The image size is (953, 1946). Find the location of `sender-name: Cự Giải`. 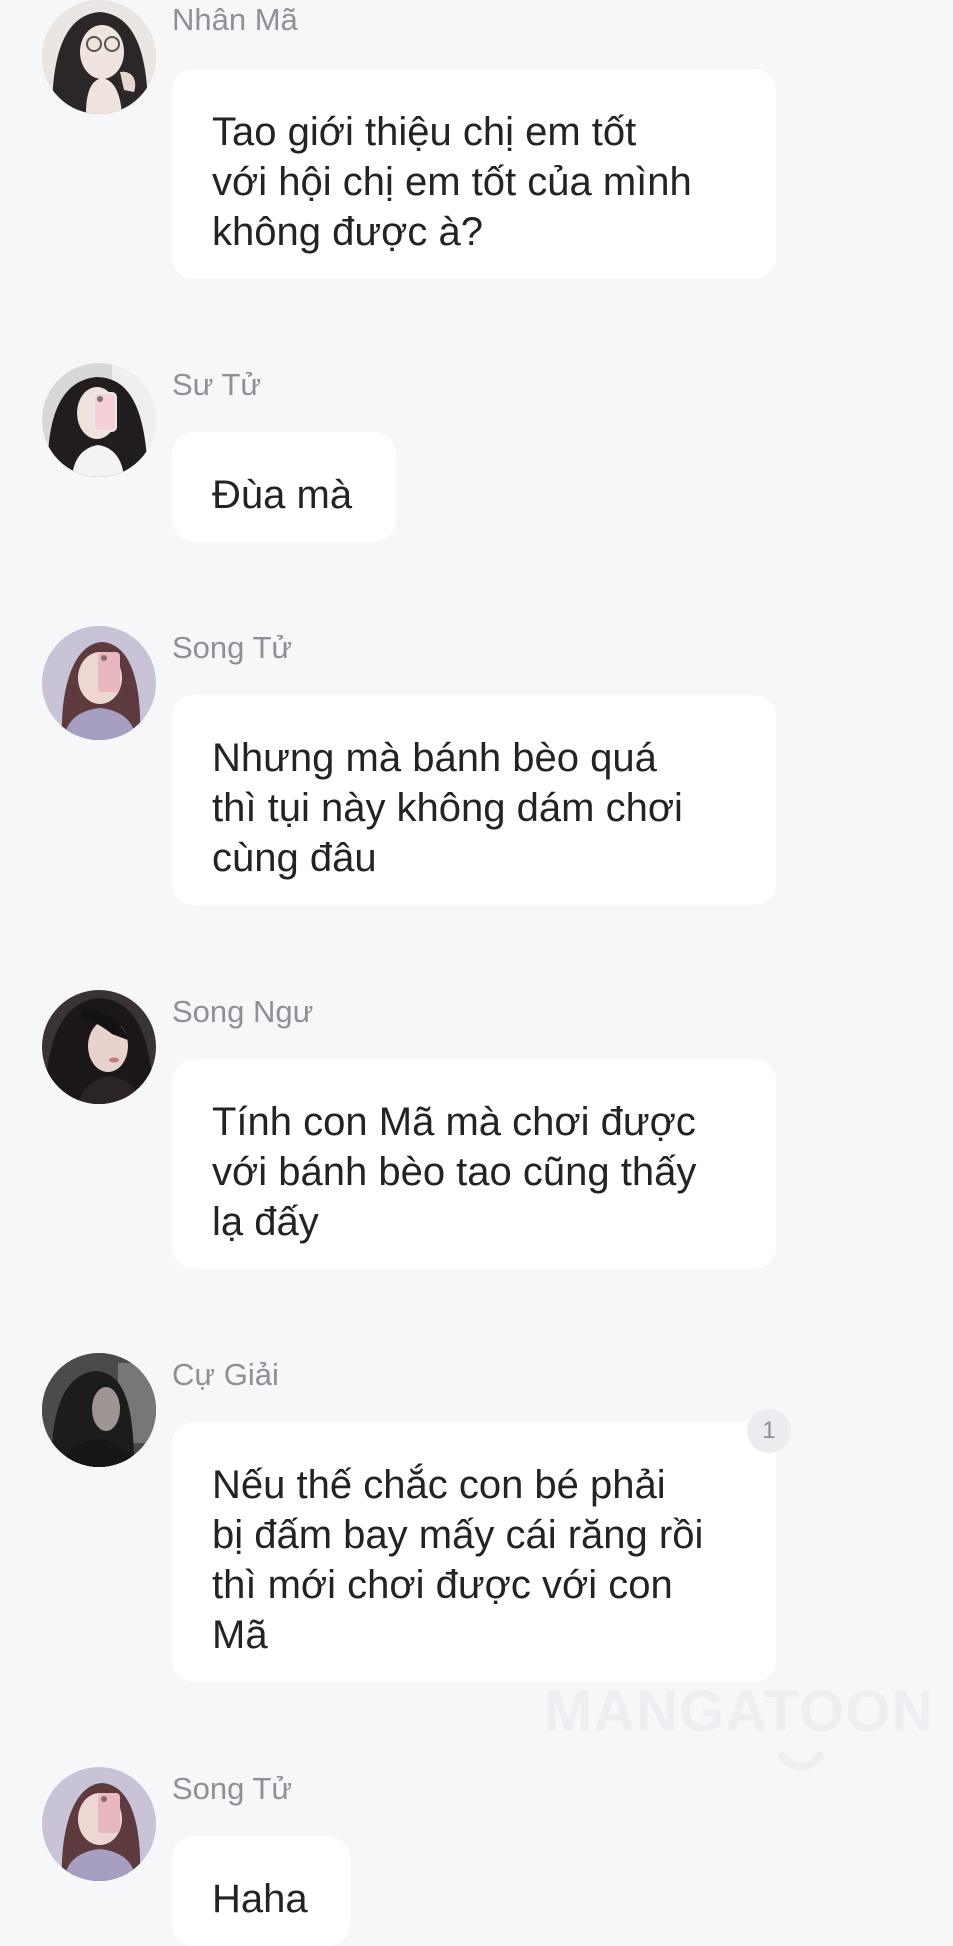

sender-name: Cự Giải is located at coordinates (225, 1374).